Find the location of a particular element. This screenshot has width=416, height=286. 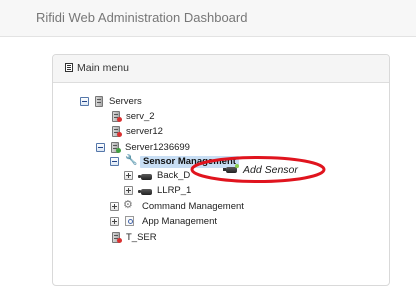

add-sensor-icon is located at coordinates (231, 168).